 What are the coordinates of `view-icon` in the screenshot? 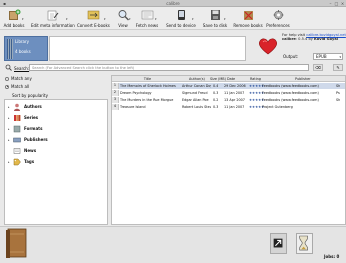 It's located at (123, 15).